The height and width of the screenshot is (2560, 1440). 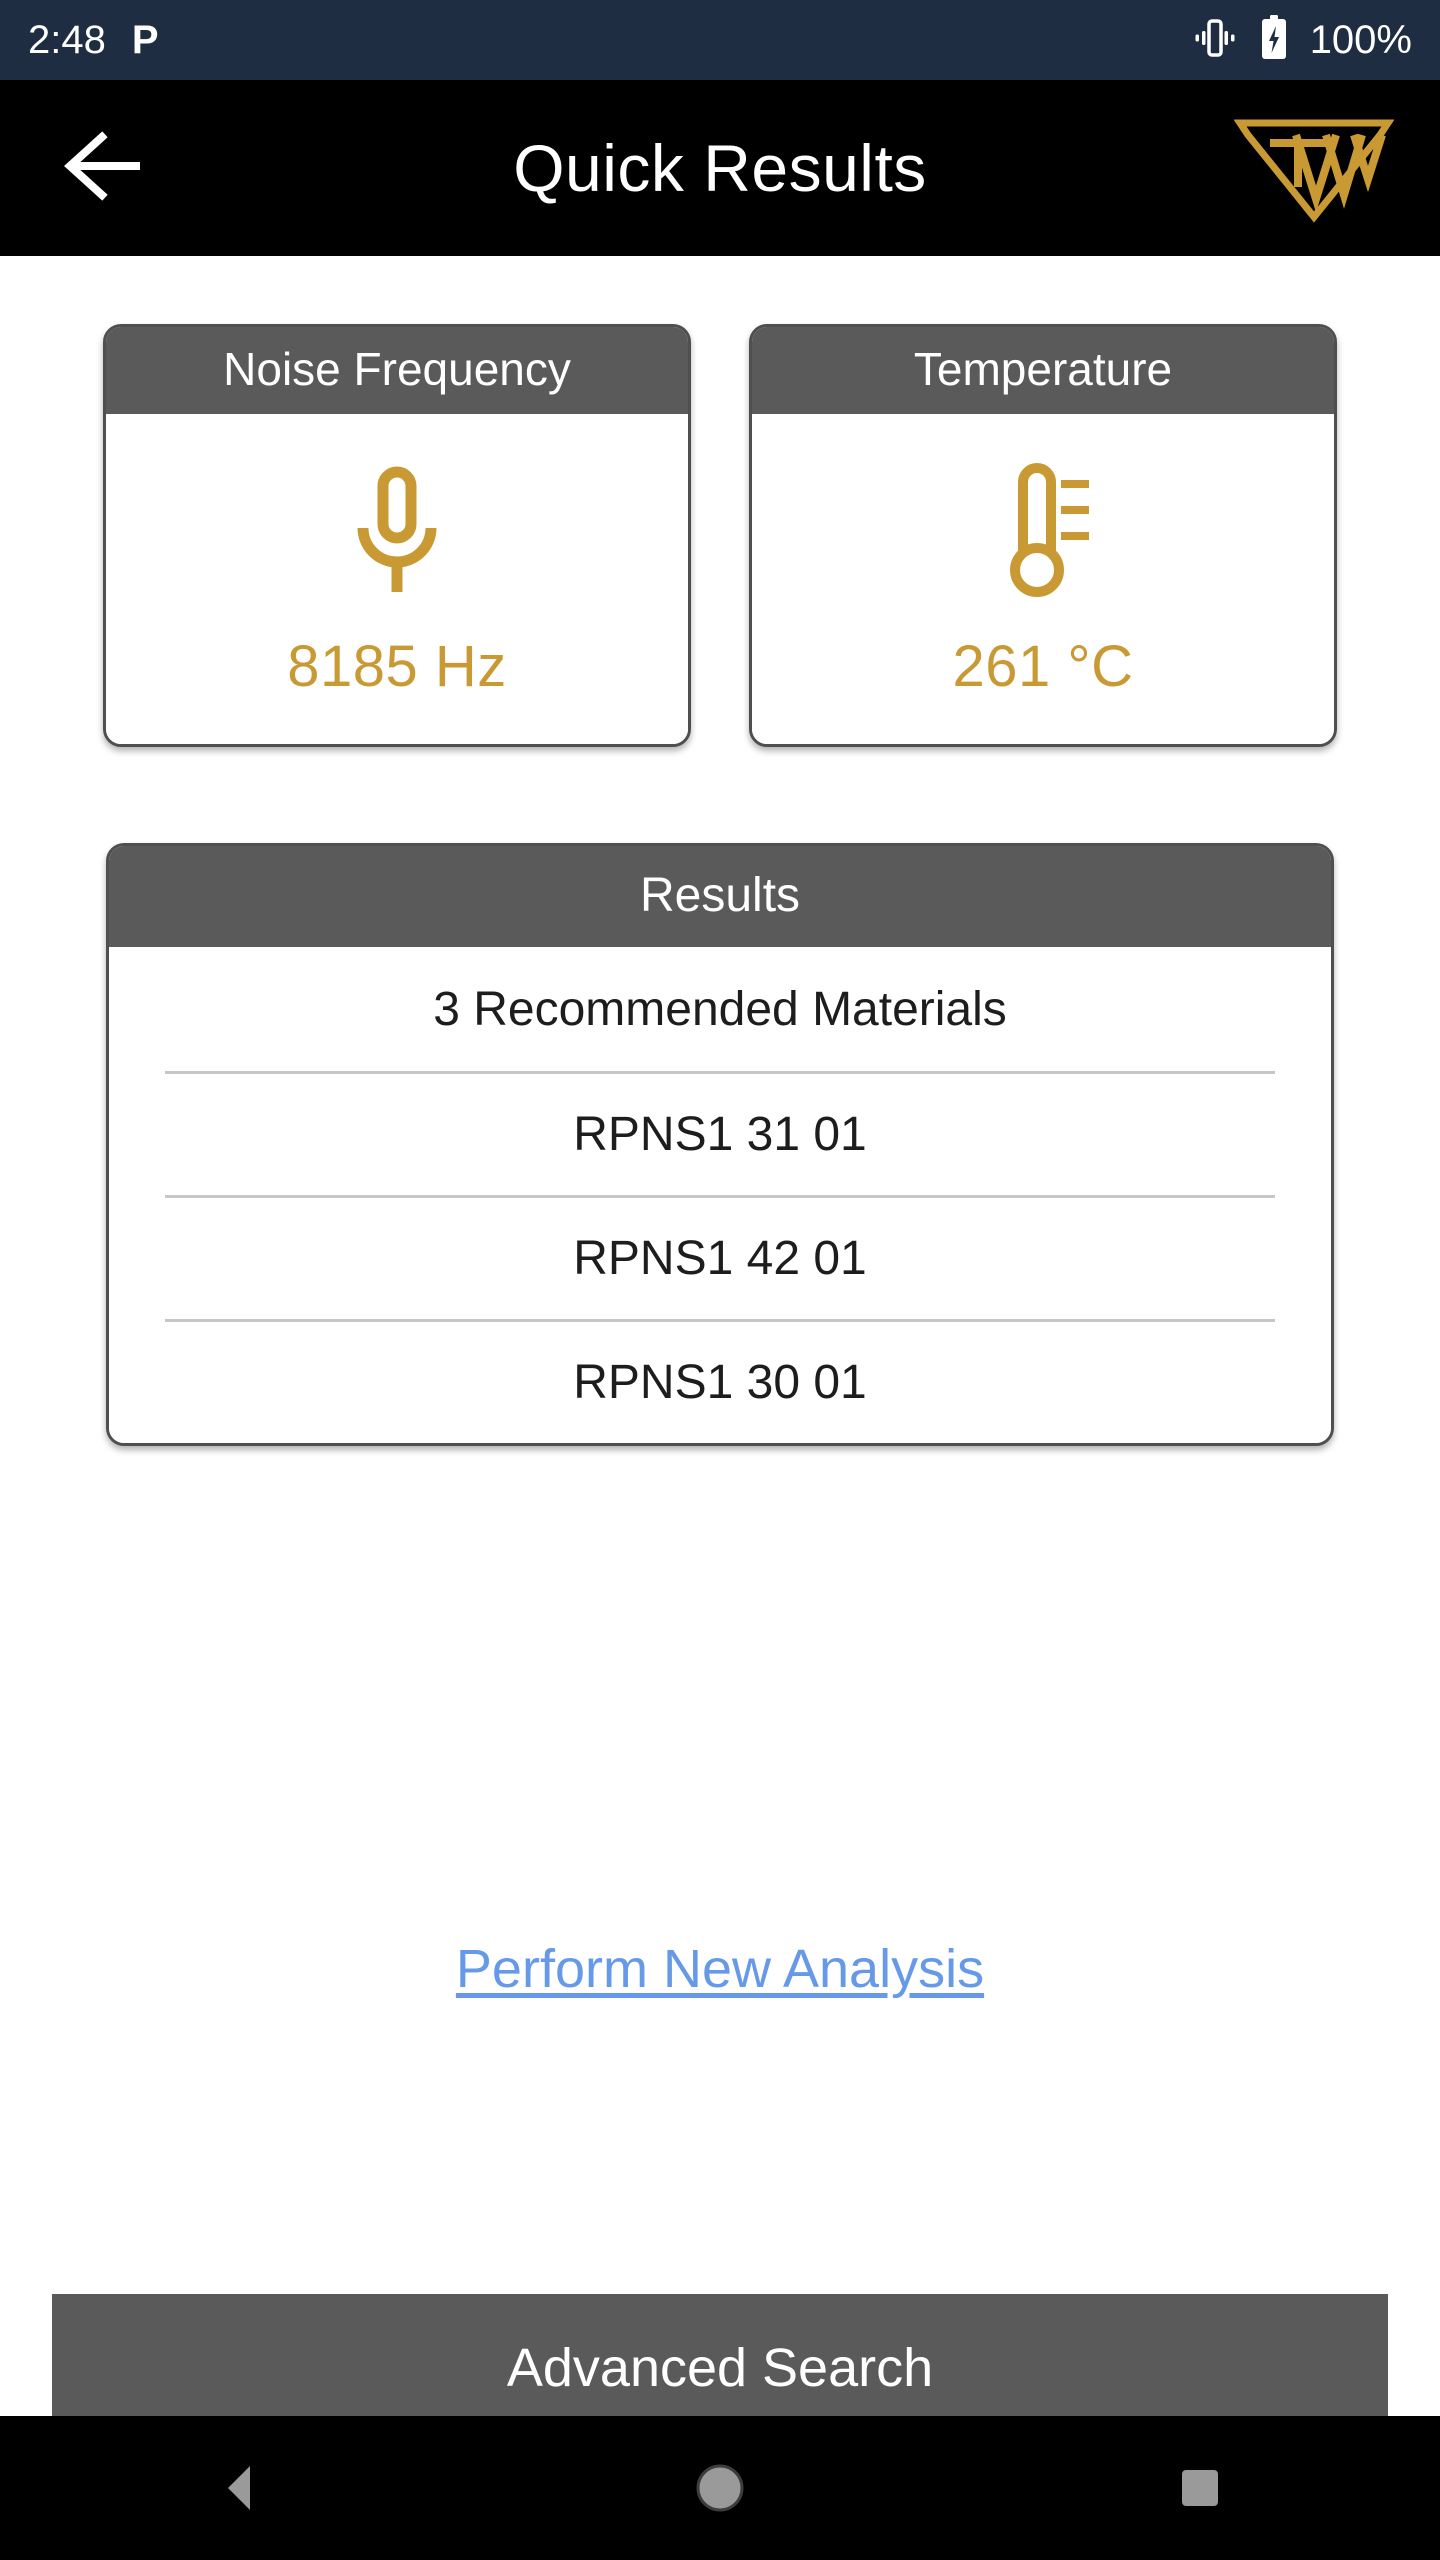 I want to click on metric-card-value: 261 °C, so click(x=1043, y=667).